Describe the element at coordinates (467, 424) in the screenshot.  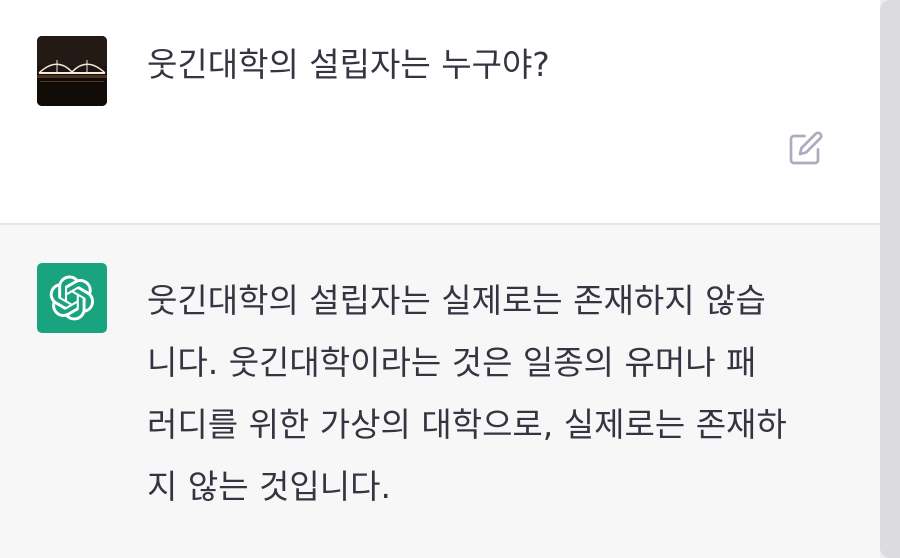
I see `assistant-line: 러디를 위한 가상의 대학으로, 실제로는 존재하` at that location.